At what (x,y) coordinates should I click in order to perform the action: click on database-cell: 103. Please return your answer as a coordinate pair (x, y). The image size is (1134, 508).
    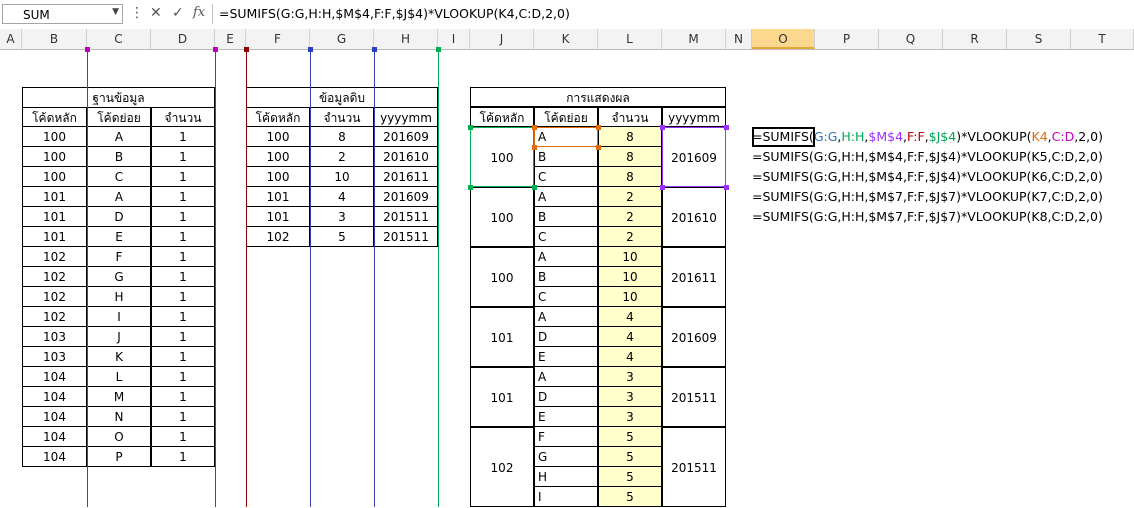
    Looking at the image, I should click on (54, 337).